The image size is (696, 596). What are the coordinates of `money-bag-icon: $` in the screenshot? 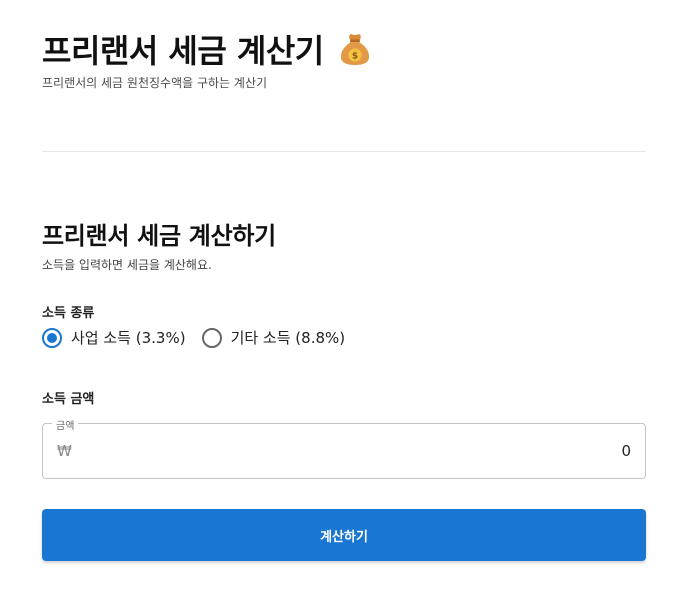 It's located at (355, 49).